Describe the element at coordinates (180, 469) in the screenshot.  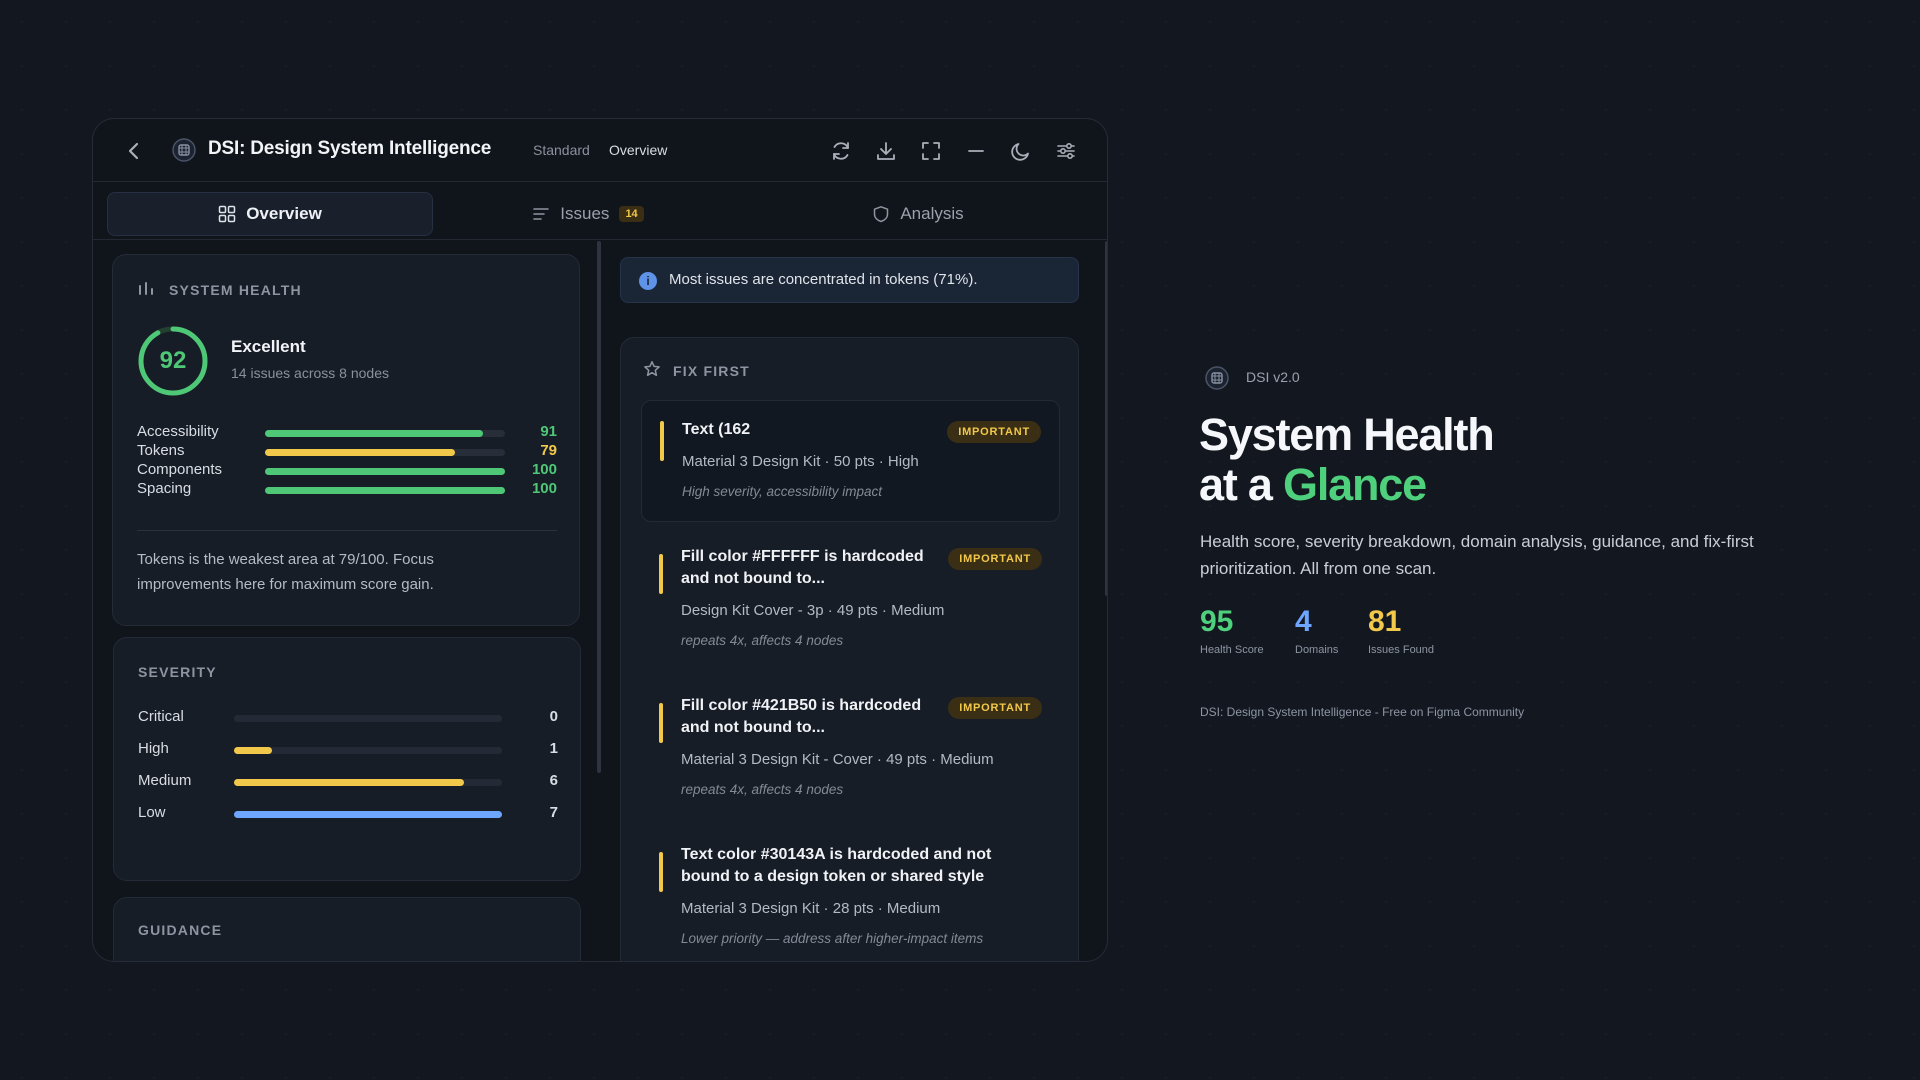
I see `metric-label: Components` at that location.